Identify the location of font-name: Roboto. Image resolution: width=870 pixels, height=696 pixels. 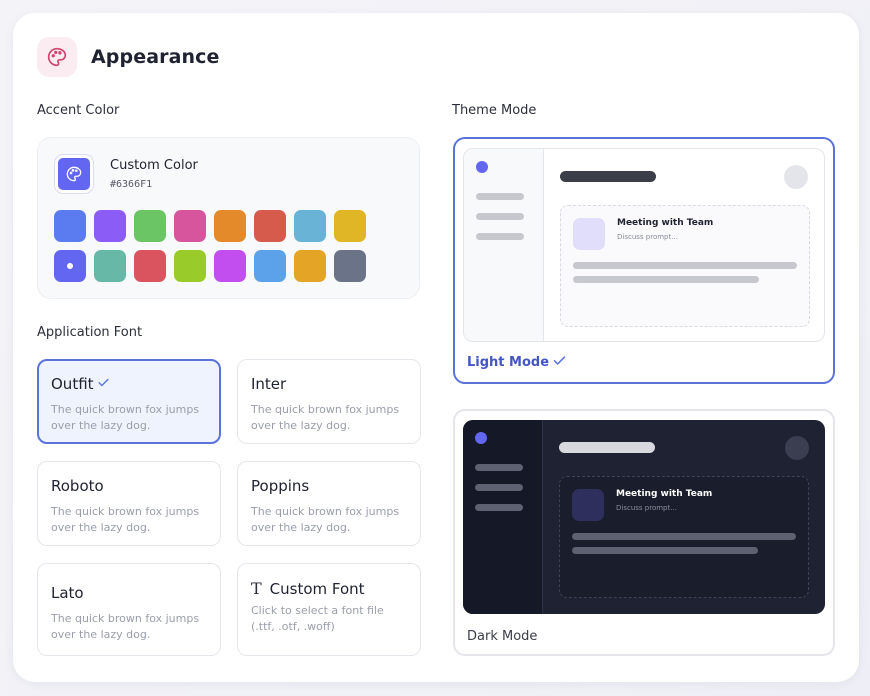
(77, 486).